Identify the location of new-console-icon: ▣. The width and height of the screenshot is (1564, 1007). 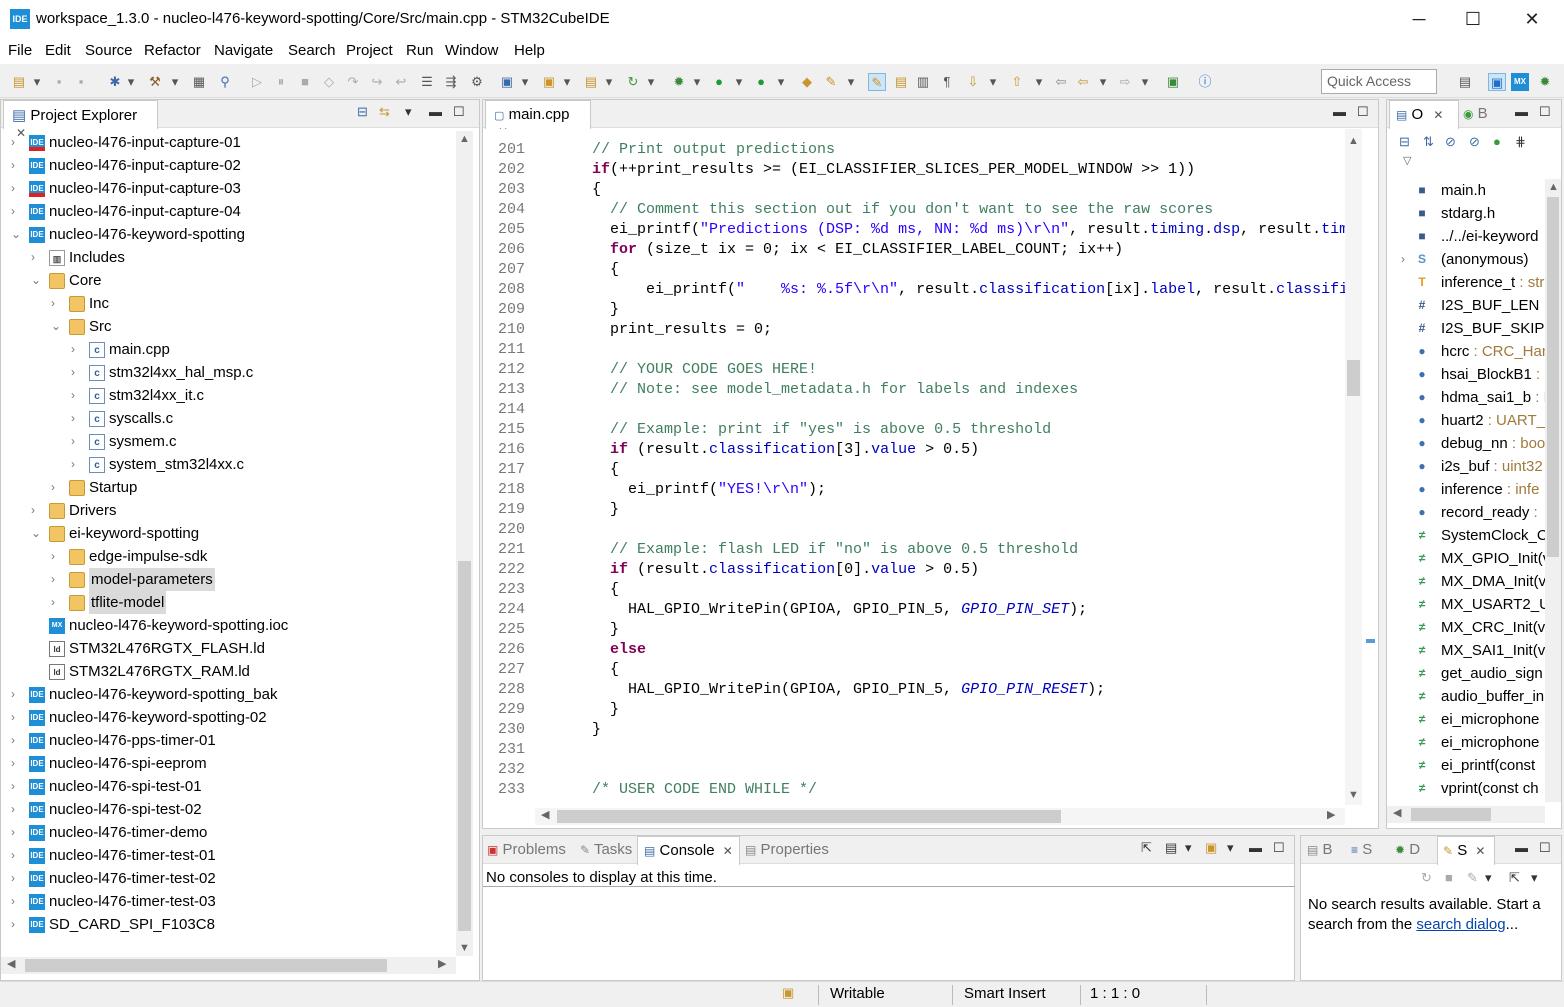
(1211, 848).